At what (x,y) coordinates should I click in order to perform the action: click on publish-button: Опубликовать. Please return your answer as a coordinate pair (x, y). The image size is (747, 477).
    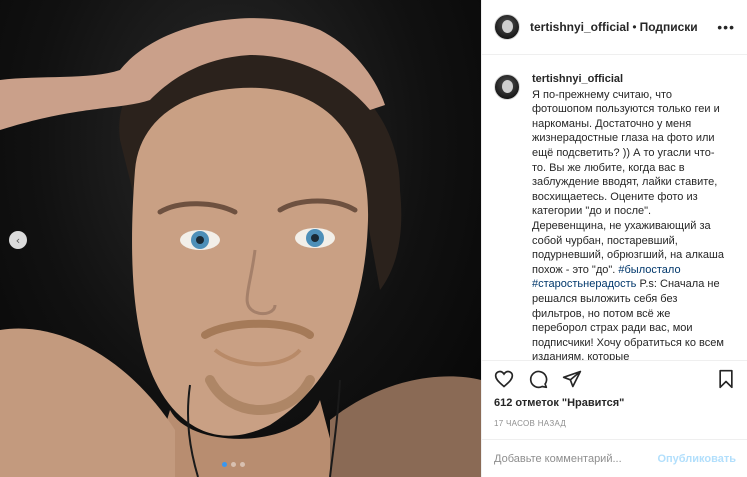
    Looking at the image, I should click on (696, 459).